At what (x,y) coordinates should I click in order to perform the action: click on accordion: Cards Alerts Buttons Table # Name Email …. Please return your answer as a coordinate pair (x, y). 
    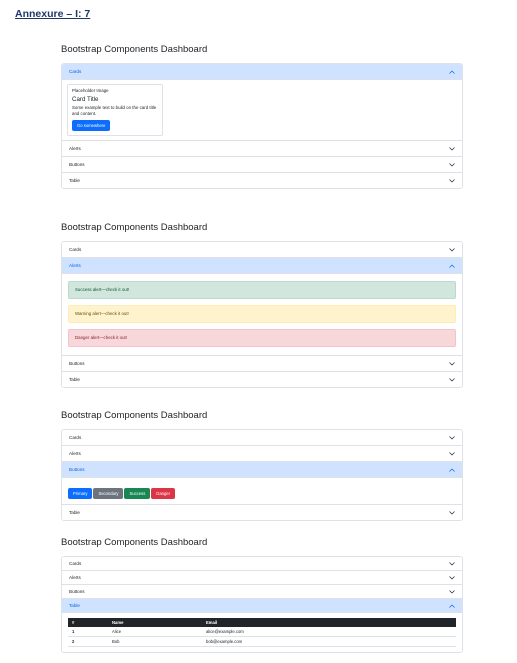
    Looking at the image, I should click on (262, 604).